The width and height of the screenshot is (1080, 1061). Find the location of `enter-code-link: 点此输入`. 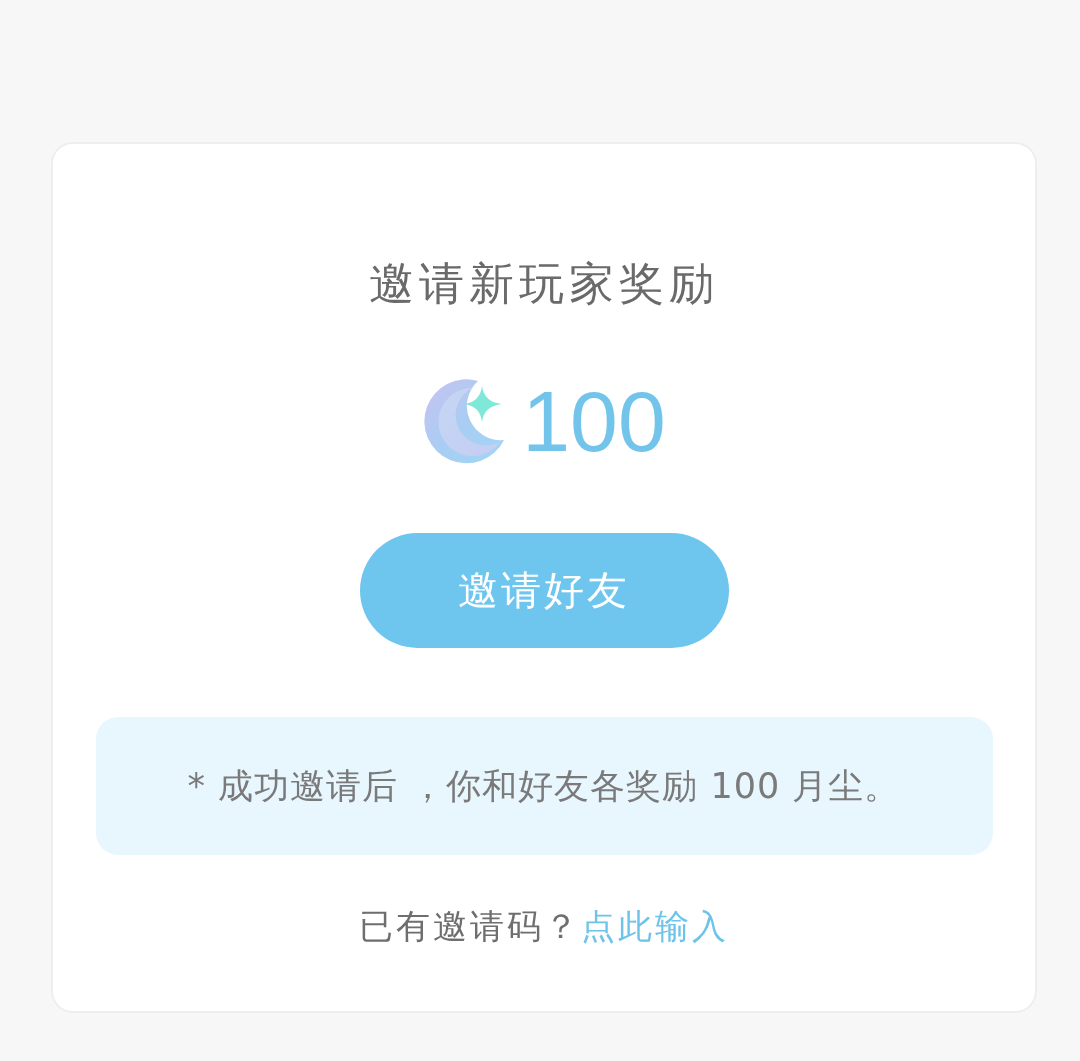

enter-code-link: 点此输入 is located at coordinates (655, 926).